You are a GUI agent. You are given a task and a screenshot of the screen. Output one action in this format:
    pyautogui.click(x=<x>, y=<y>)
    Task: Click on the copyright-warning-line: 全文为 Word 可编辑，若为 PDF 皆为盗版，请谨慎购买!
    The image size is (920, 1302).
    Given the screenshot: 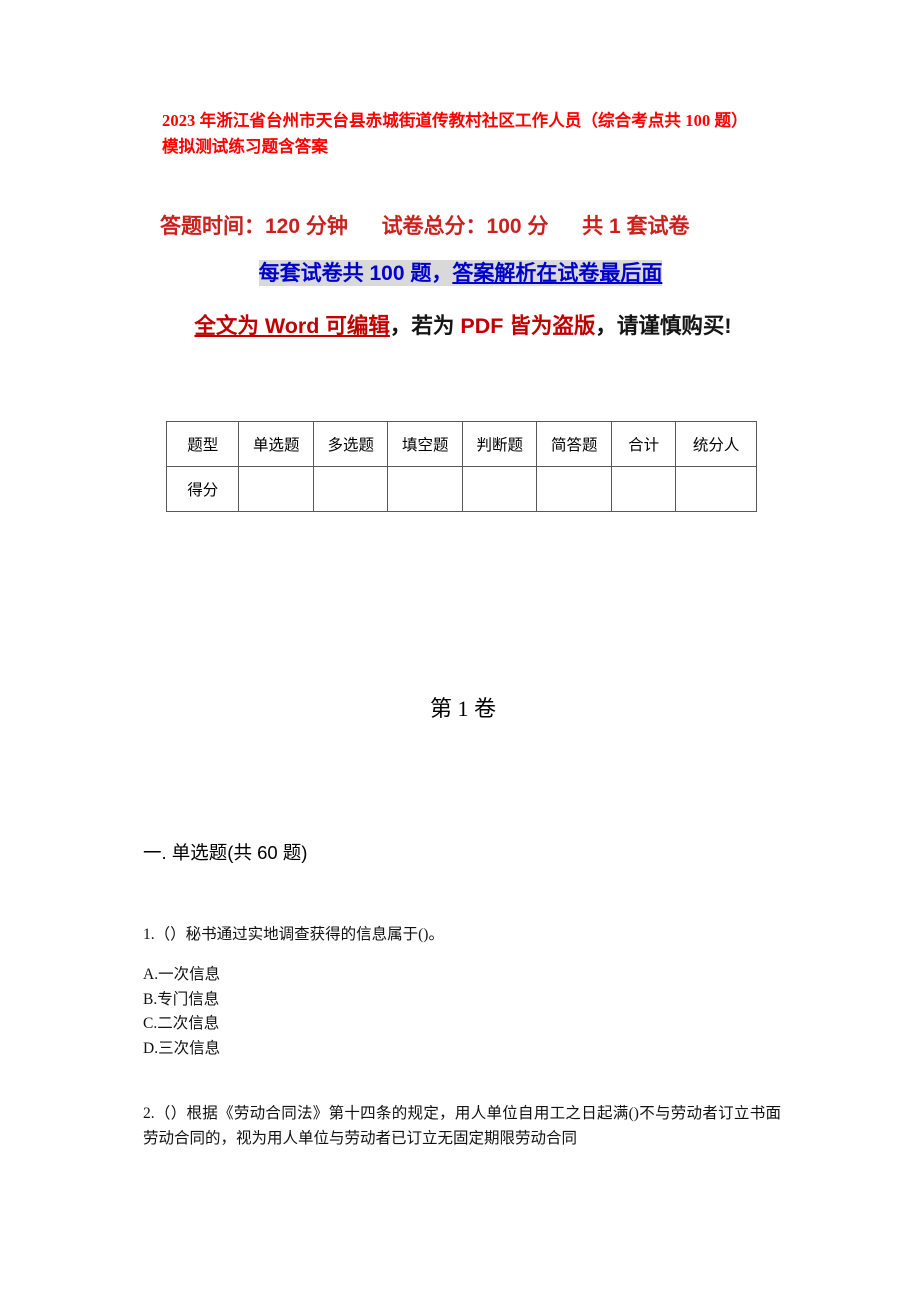 What is the action you would take?
    pyautogui.click(x=463, y=326)
    